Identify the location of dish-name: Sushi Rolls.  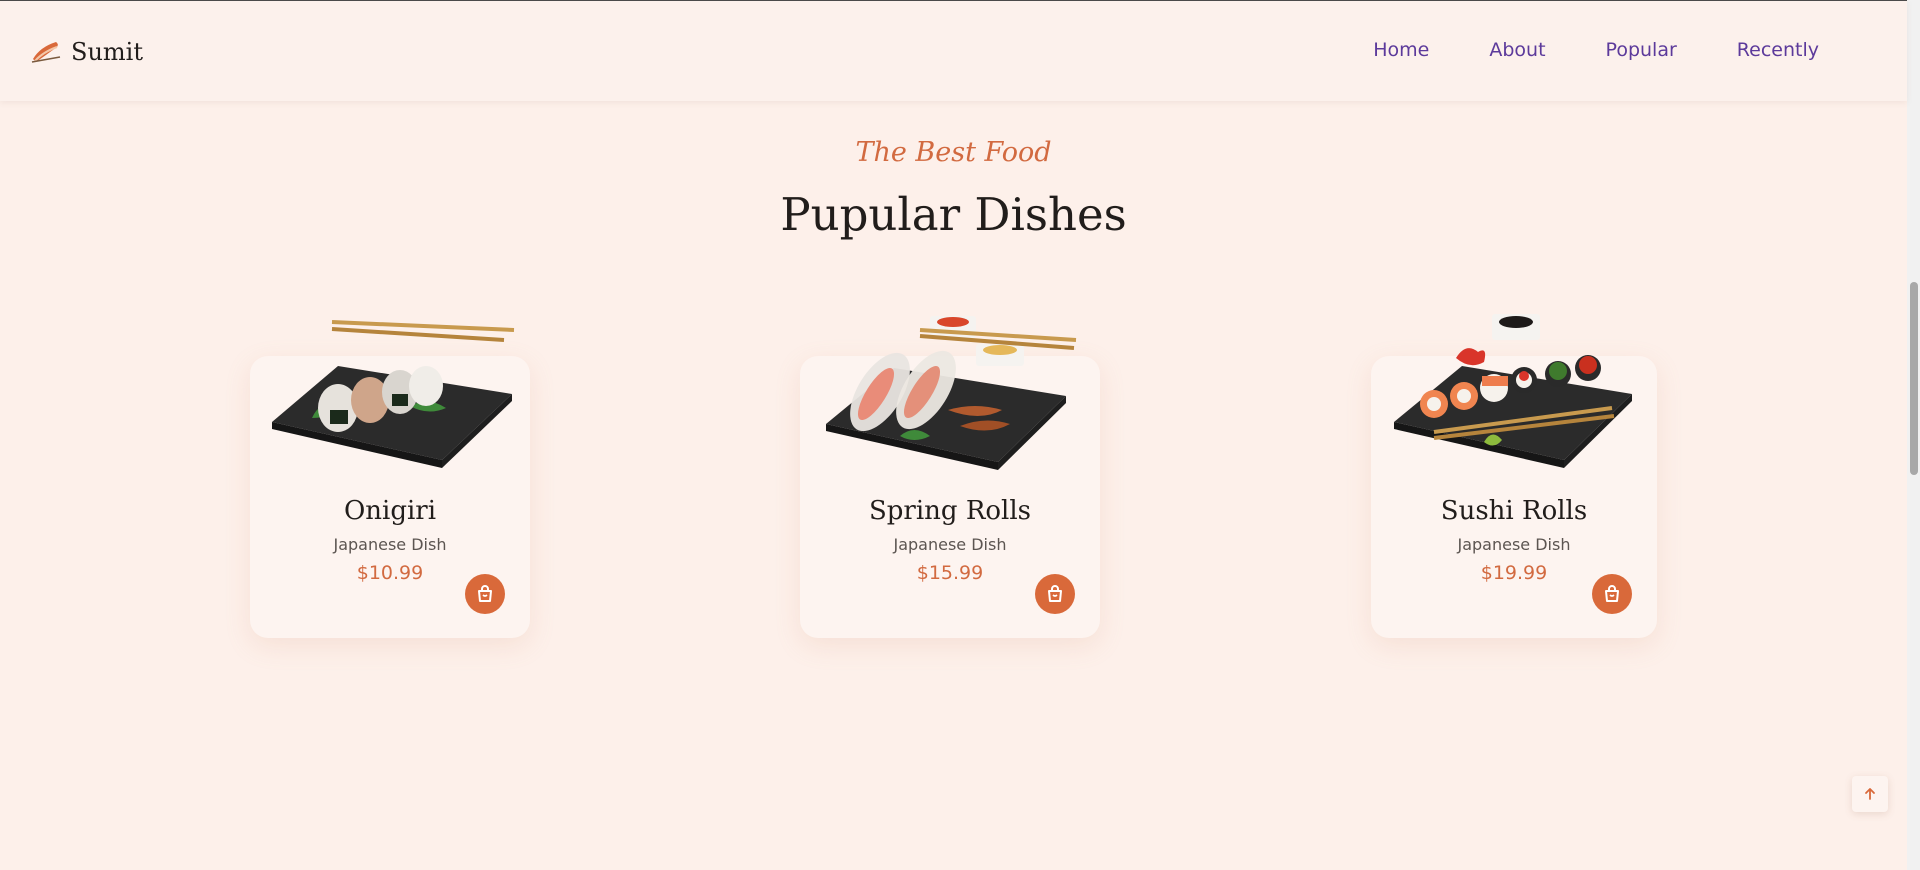
(1514, 511).